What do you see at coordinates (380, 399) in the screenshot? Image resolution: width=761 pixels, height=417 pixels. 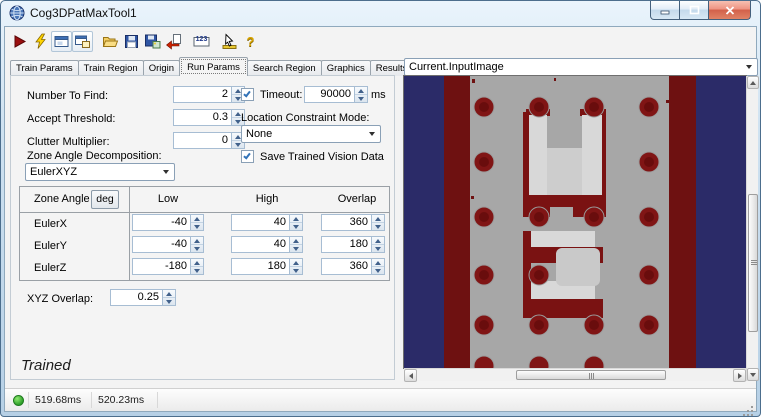 I see `status-bar: 519.68ms 520.23ms` at bounding box center [380, 399].